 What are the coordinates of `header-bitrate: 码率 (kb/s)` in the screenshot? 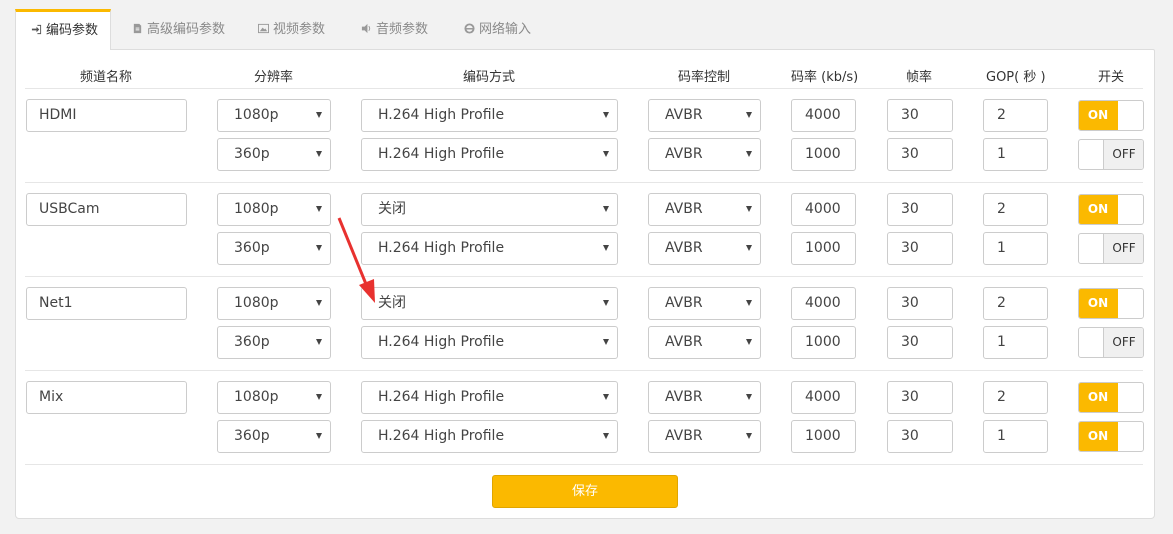 It's located at (825, 77).